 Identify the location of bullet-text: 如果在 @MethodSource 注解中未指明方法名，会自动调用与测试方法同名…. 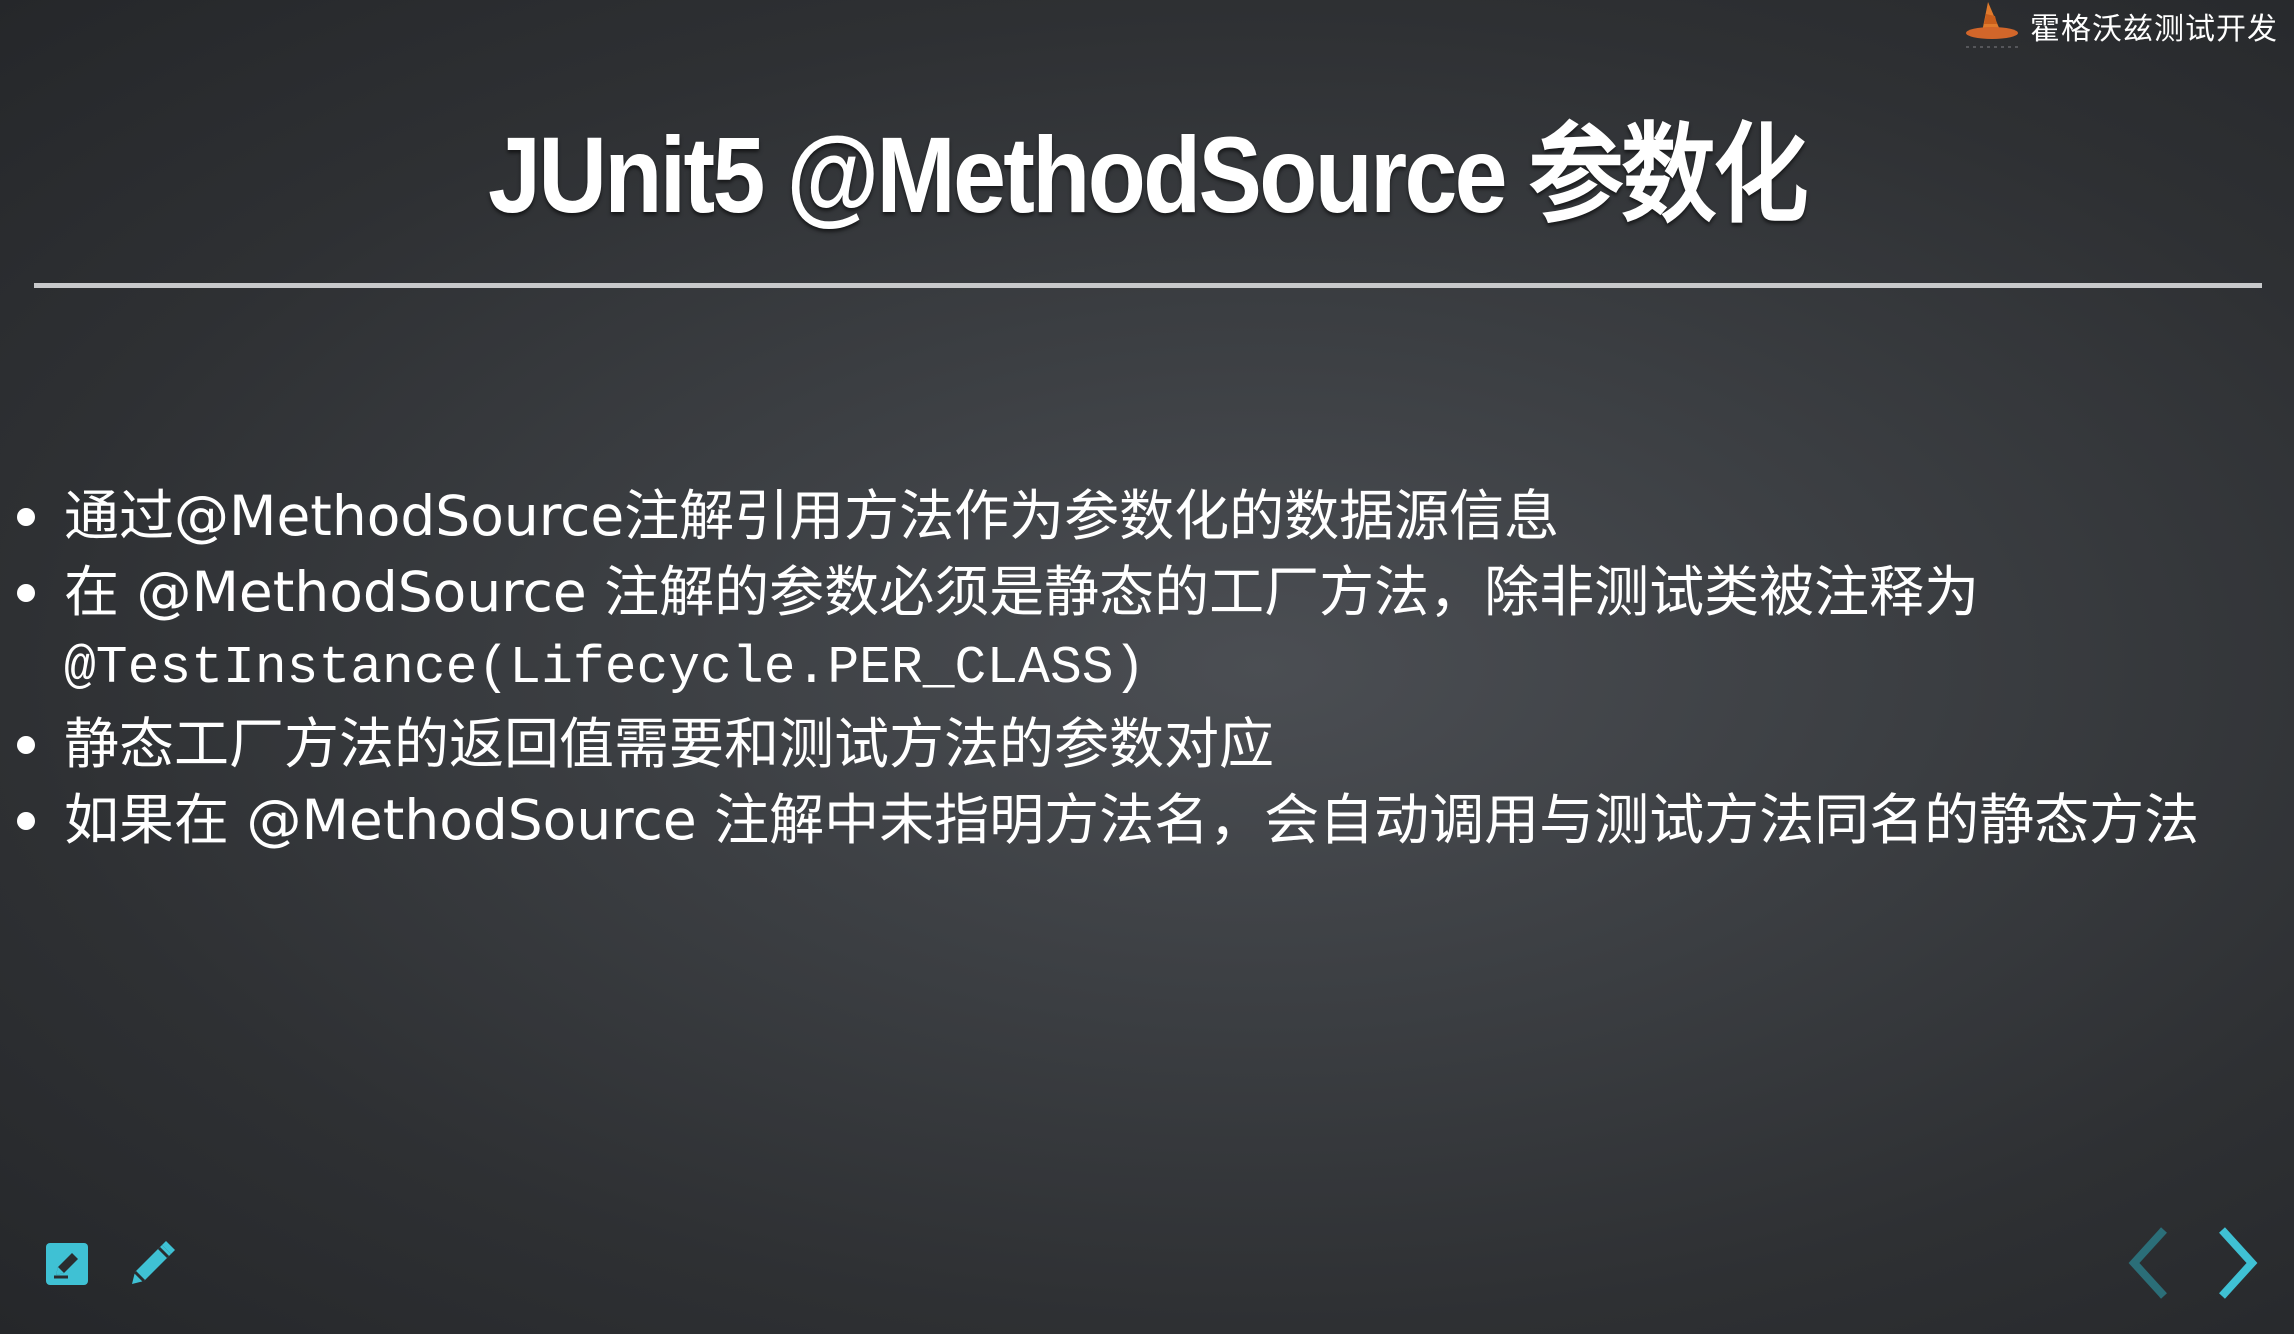
(1132, 820).